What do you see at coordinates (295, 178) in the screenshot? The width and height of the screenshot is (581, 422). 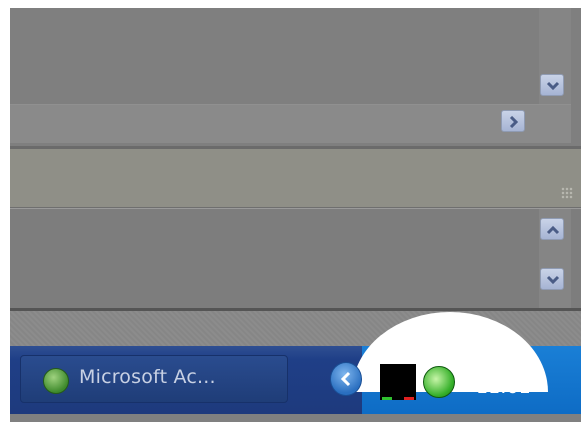 I see `splitter-bar` at bounding box center [295, 178].